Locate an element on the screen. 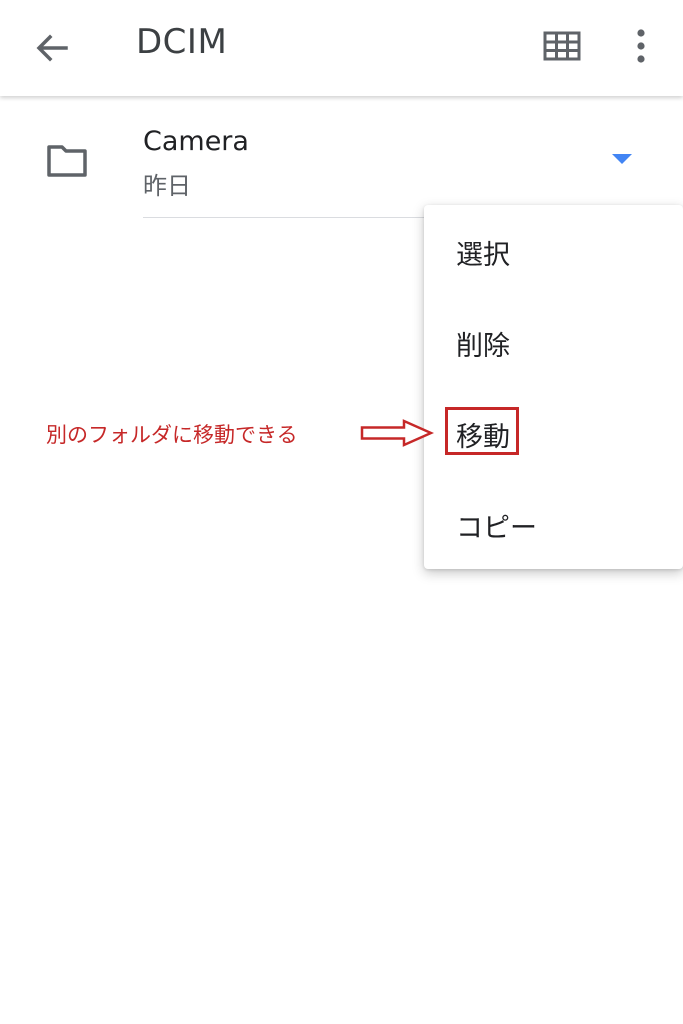 Image resolution: width=683 pixels, height=1024 pixels. annotation-text: 別のフォルダに移動できる is located at coordinates (172, 435).